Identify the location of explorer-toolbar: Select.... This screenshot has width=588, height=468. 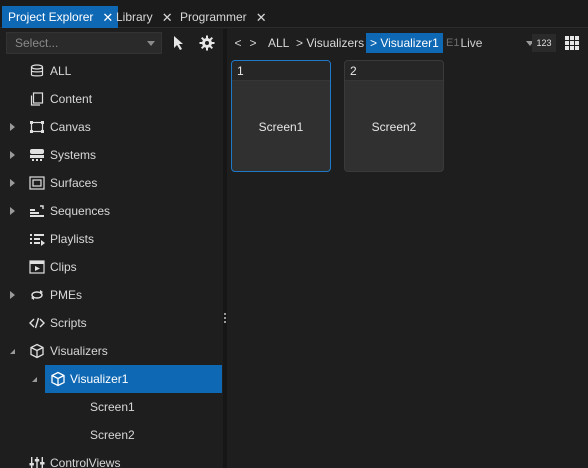
(111, 44).